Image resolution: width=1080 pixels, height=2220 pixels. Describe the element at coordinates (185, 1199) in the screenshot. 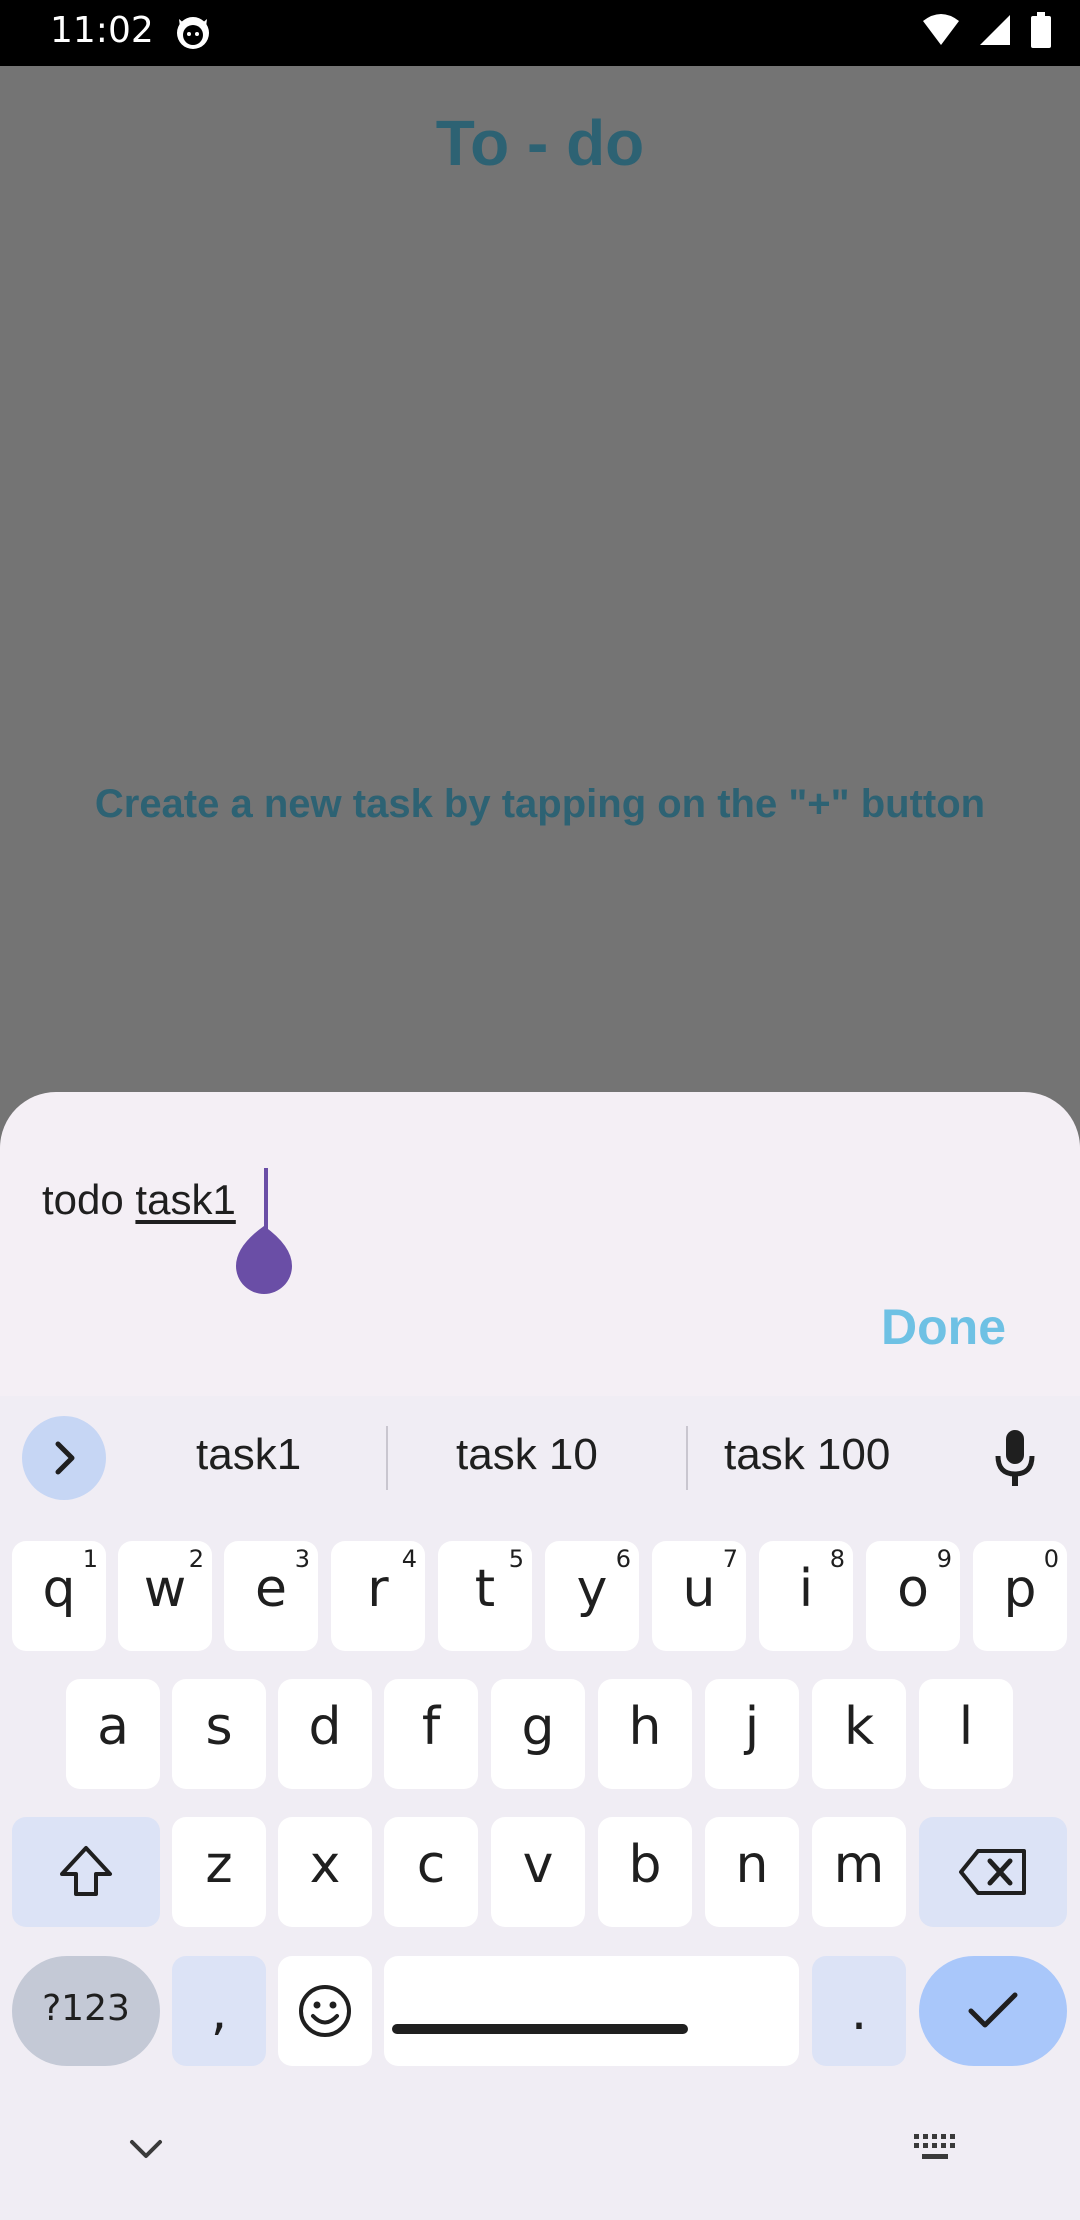

I see `task-input-composing-text: task1` at that location.